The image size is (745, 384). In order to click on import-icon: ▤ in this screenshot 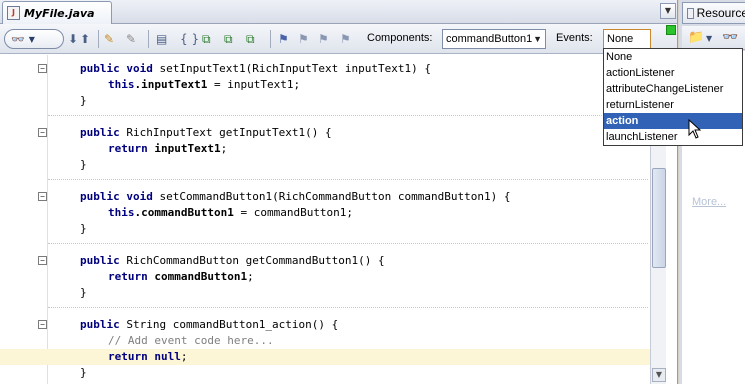, I will do `click(161, 39)`.